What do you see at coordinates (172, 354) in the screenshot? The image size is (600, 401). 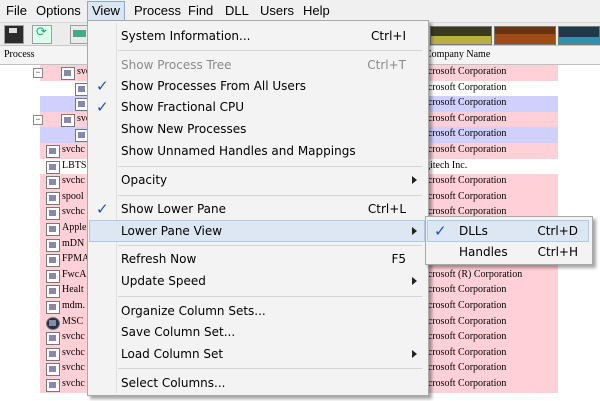 I see `menu-item-label: Load Column Set` at bounding box center [172, 354].